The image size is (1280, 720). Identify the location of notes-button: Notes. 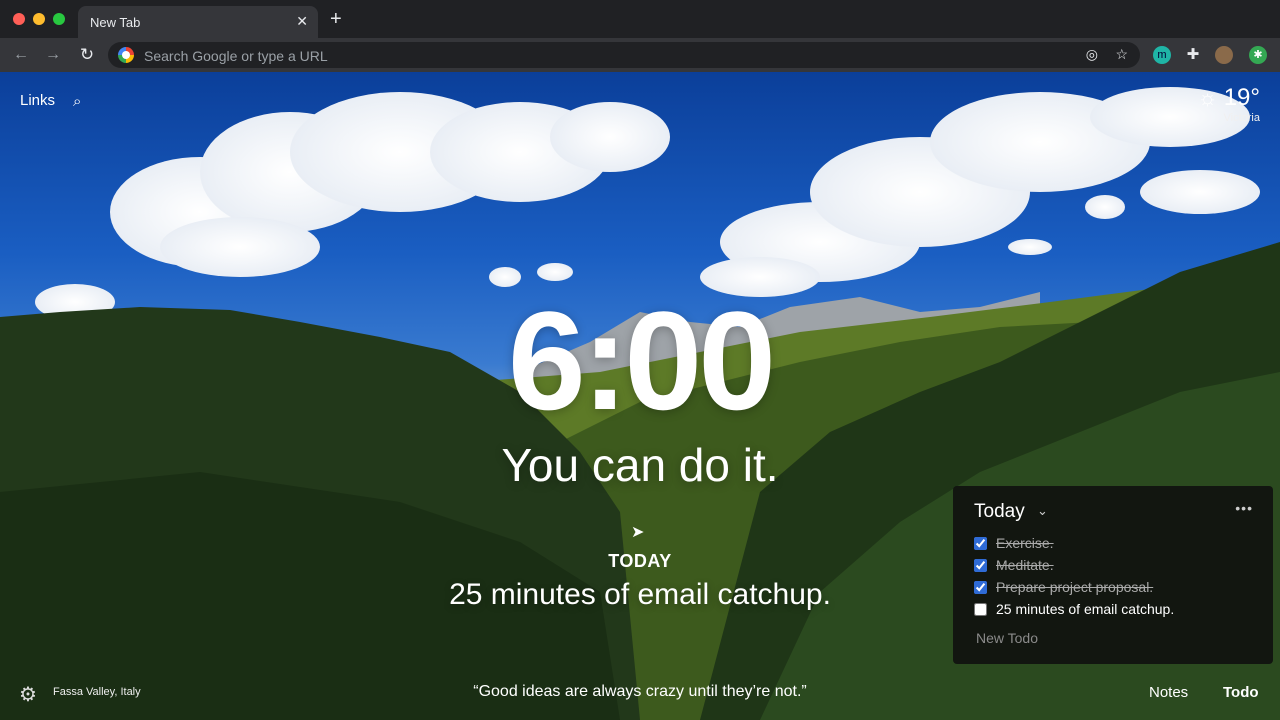
(1168, 692).